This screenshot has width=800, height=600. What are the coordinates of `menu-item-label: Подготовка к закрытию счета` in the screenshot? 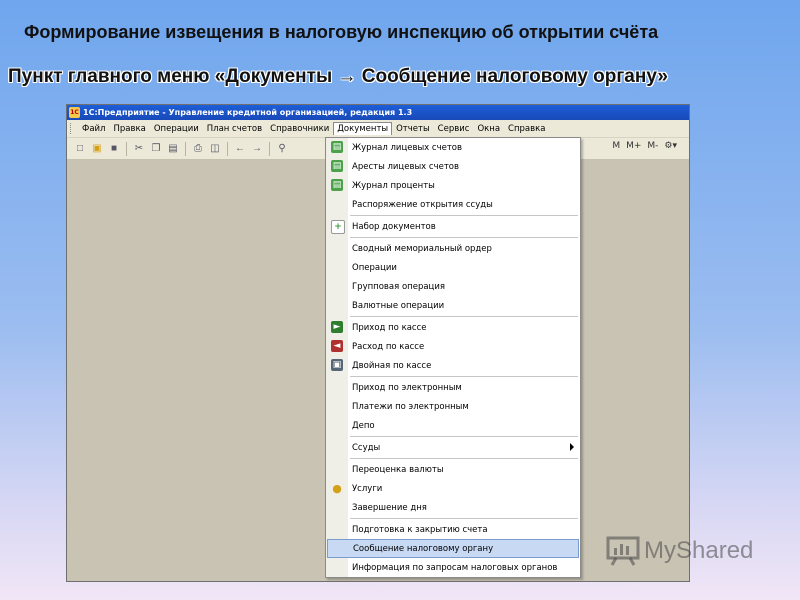 It's located at (420, 529).